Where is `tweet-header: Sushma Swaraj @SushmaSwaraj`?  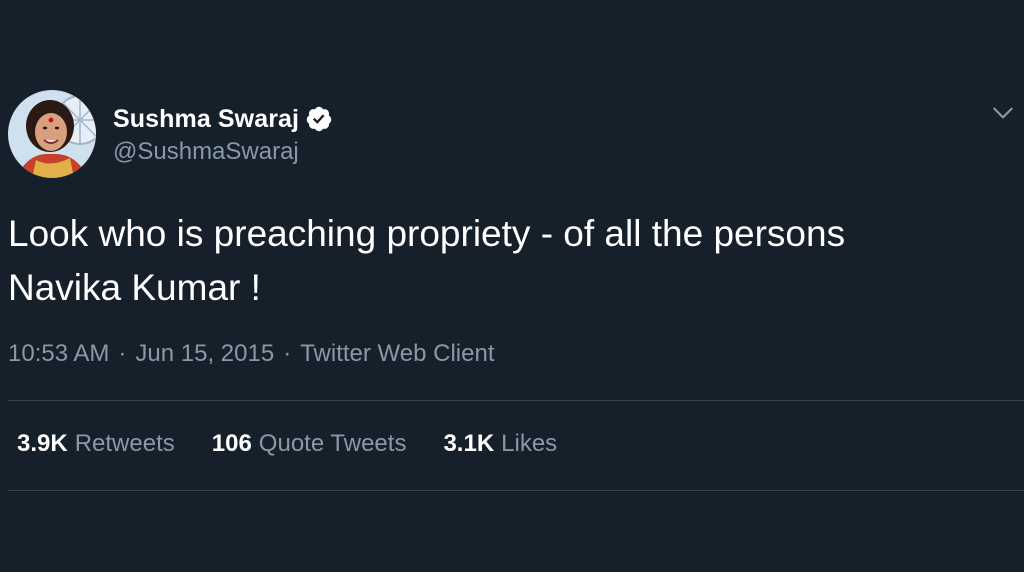 tweet-header: Sushma Swaraj @SushmaSwaraj is located at coordinates (170, 134).